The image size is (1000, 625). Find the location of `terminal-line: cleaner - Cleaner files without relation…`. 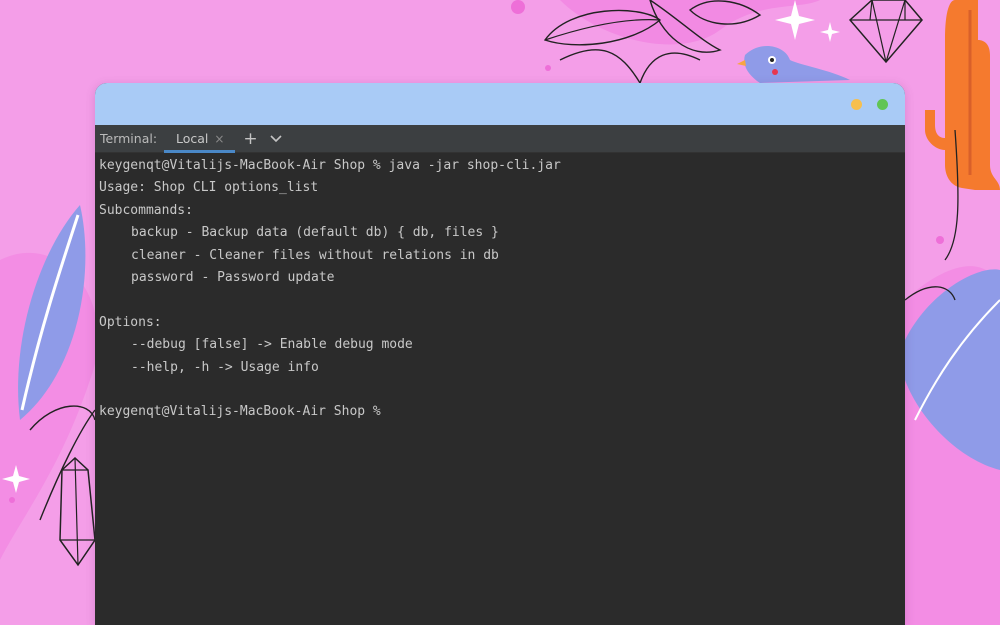

terminal-line: cleaner - Cleaner files without relation… is located at coordinates (315, 255).